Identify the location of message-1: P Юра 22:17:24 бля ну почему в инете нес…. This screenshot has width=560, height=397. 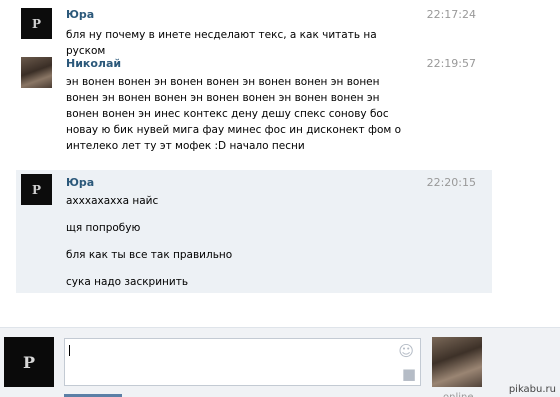
(254, 31).